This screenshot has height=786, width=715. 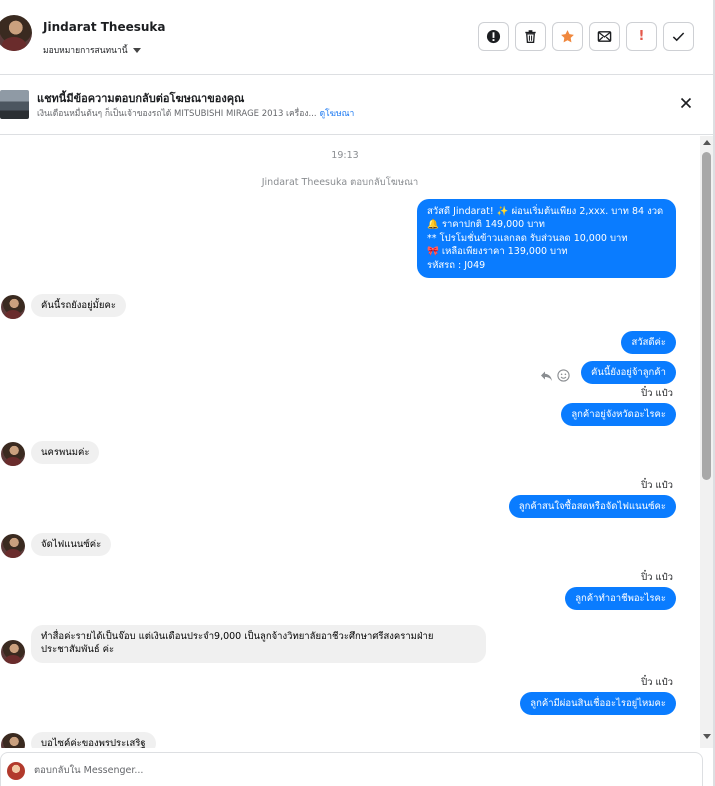 I want to click on conversation-actions: !, so click(x=586, y=36).